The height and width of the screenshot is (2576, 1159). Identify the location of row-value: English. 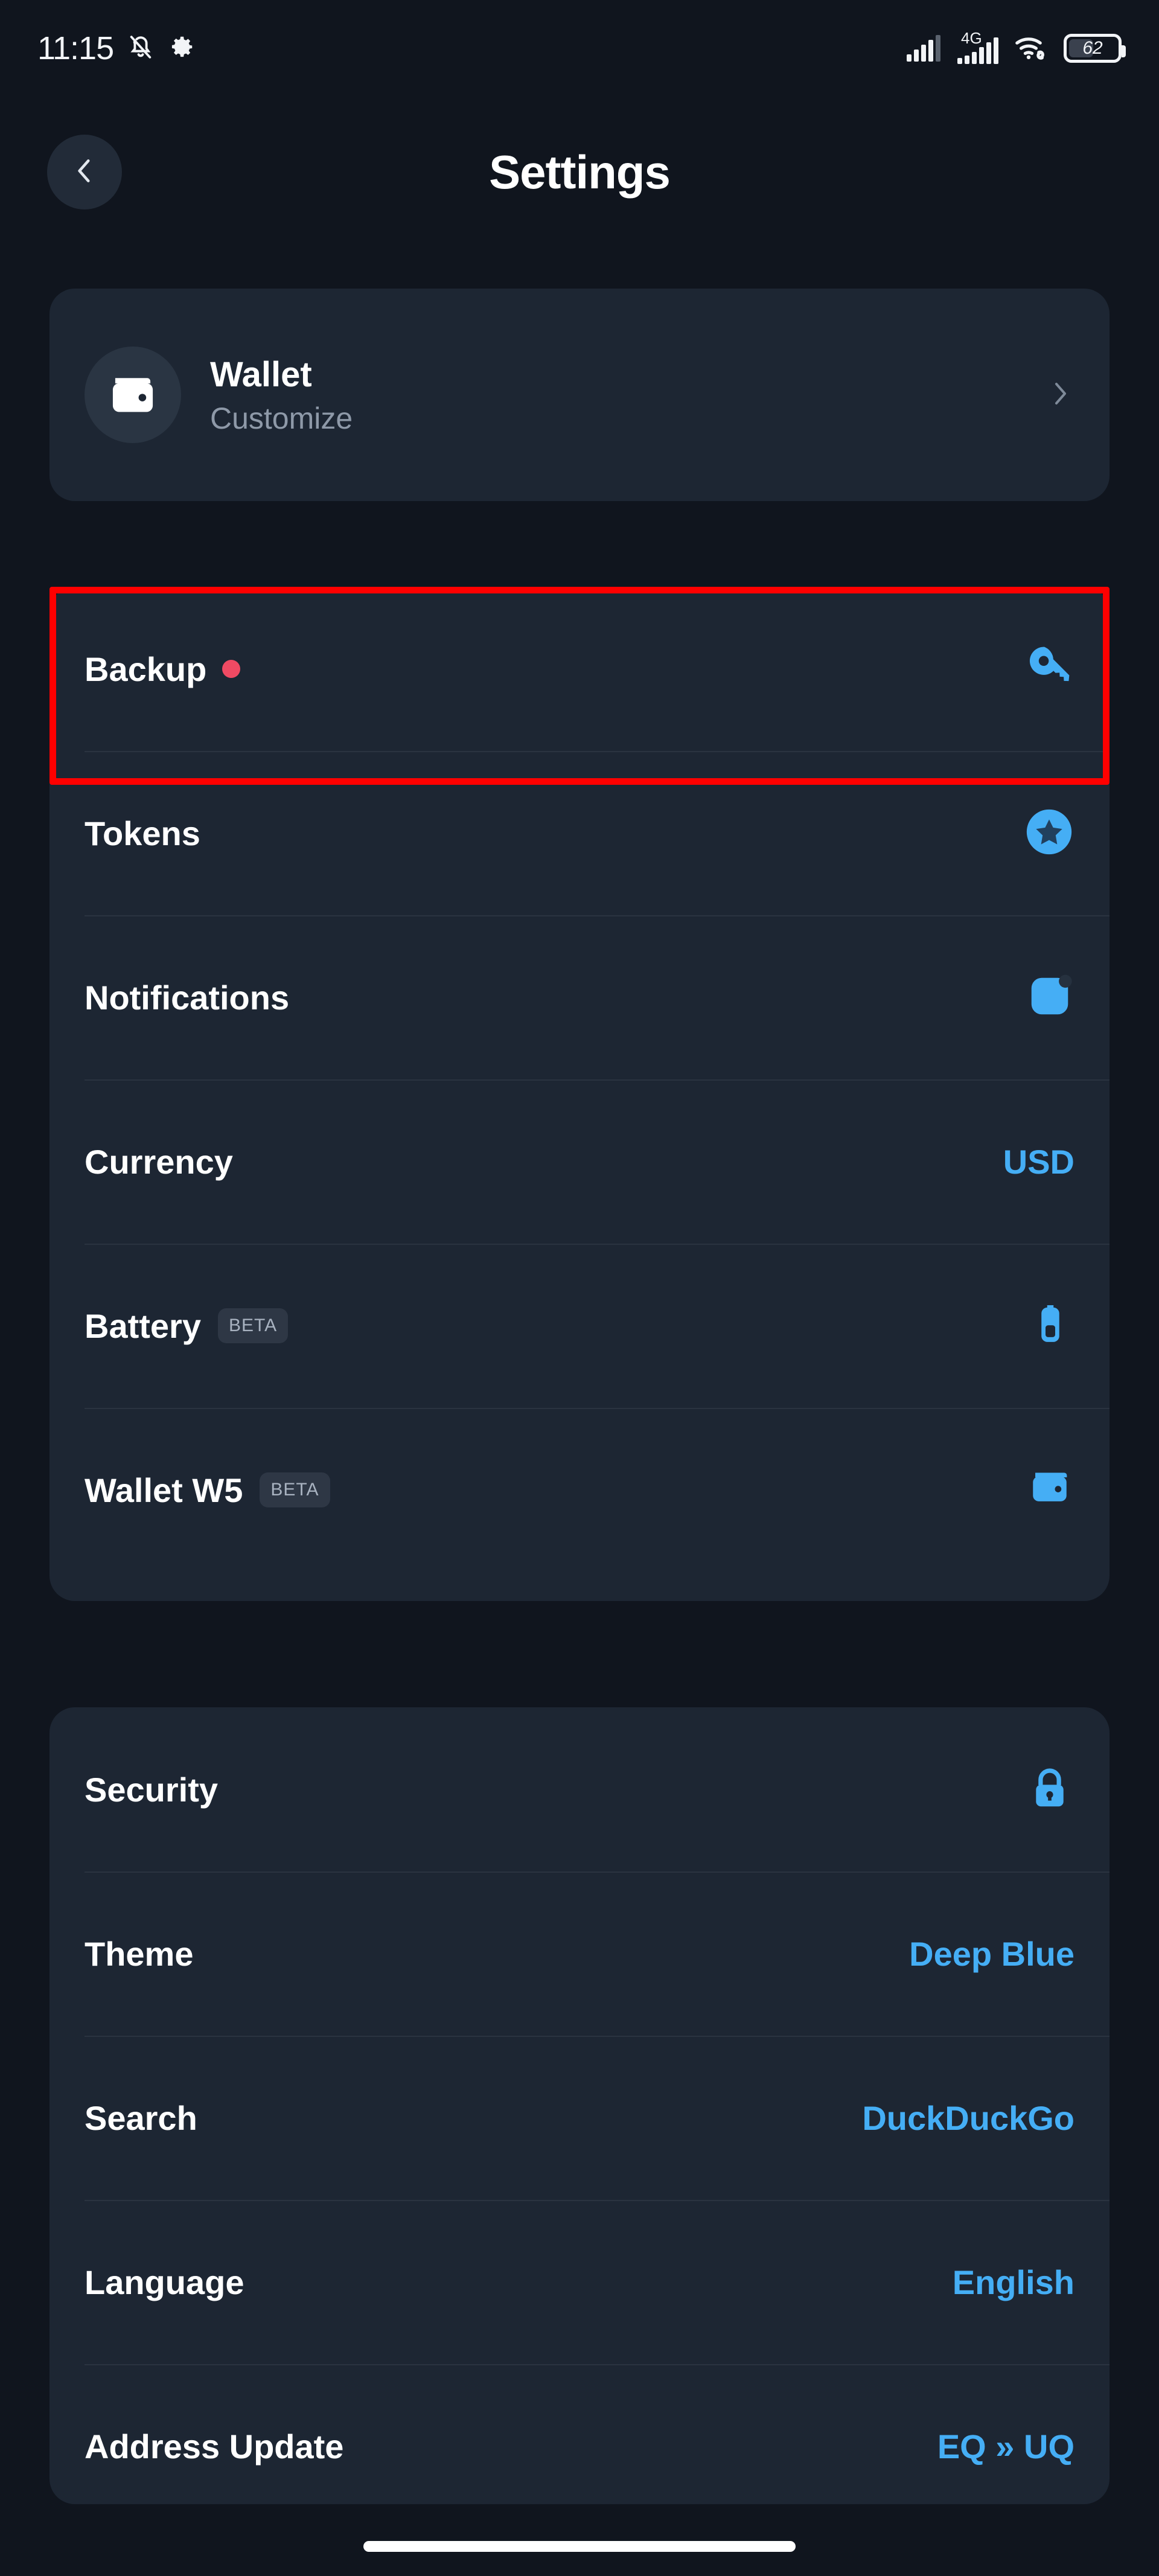
(1013, 2282).